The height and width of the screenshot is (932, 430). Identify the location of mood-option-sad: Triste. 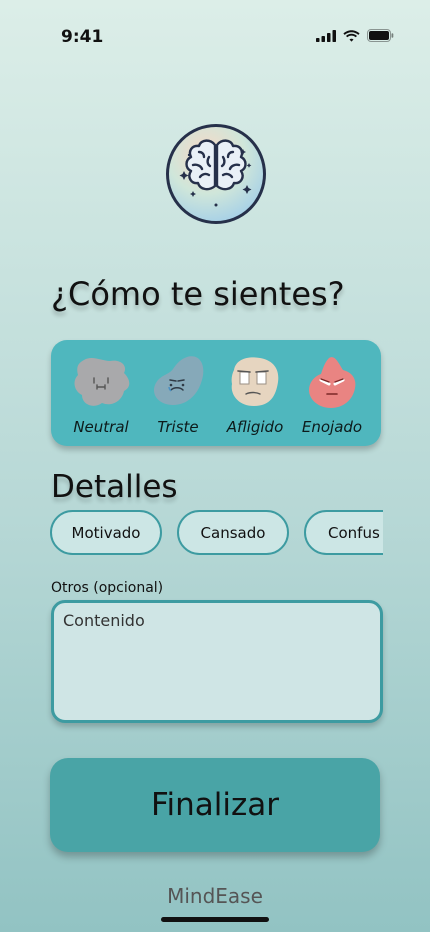
(178, 395).